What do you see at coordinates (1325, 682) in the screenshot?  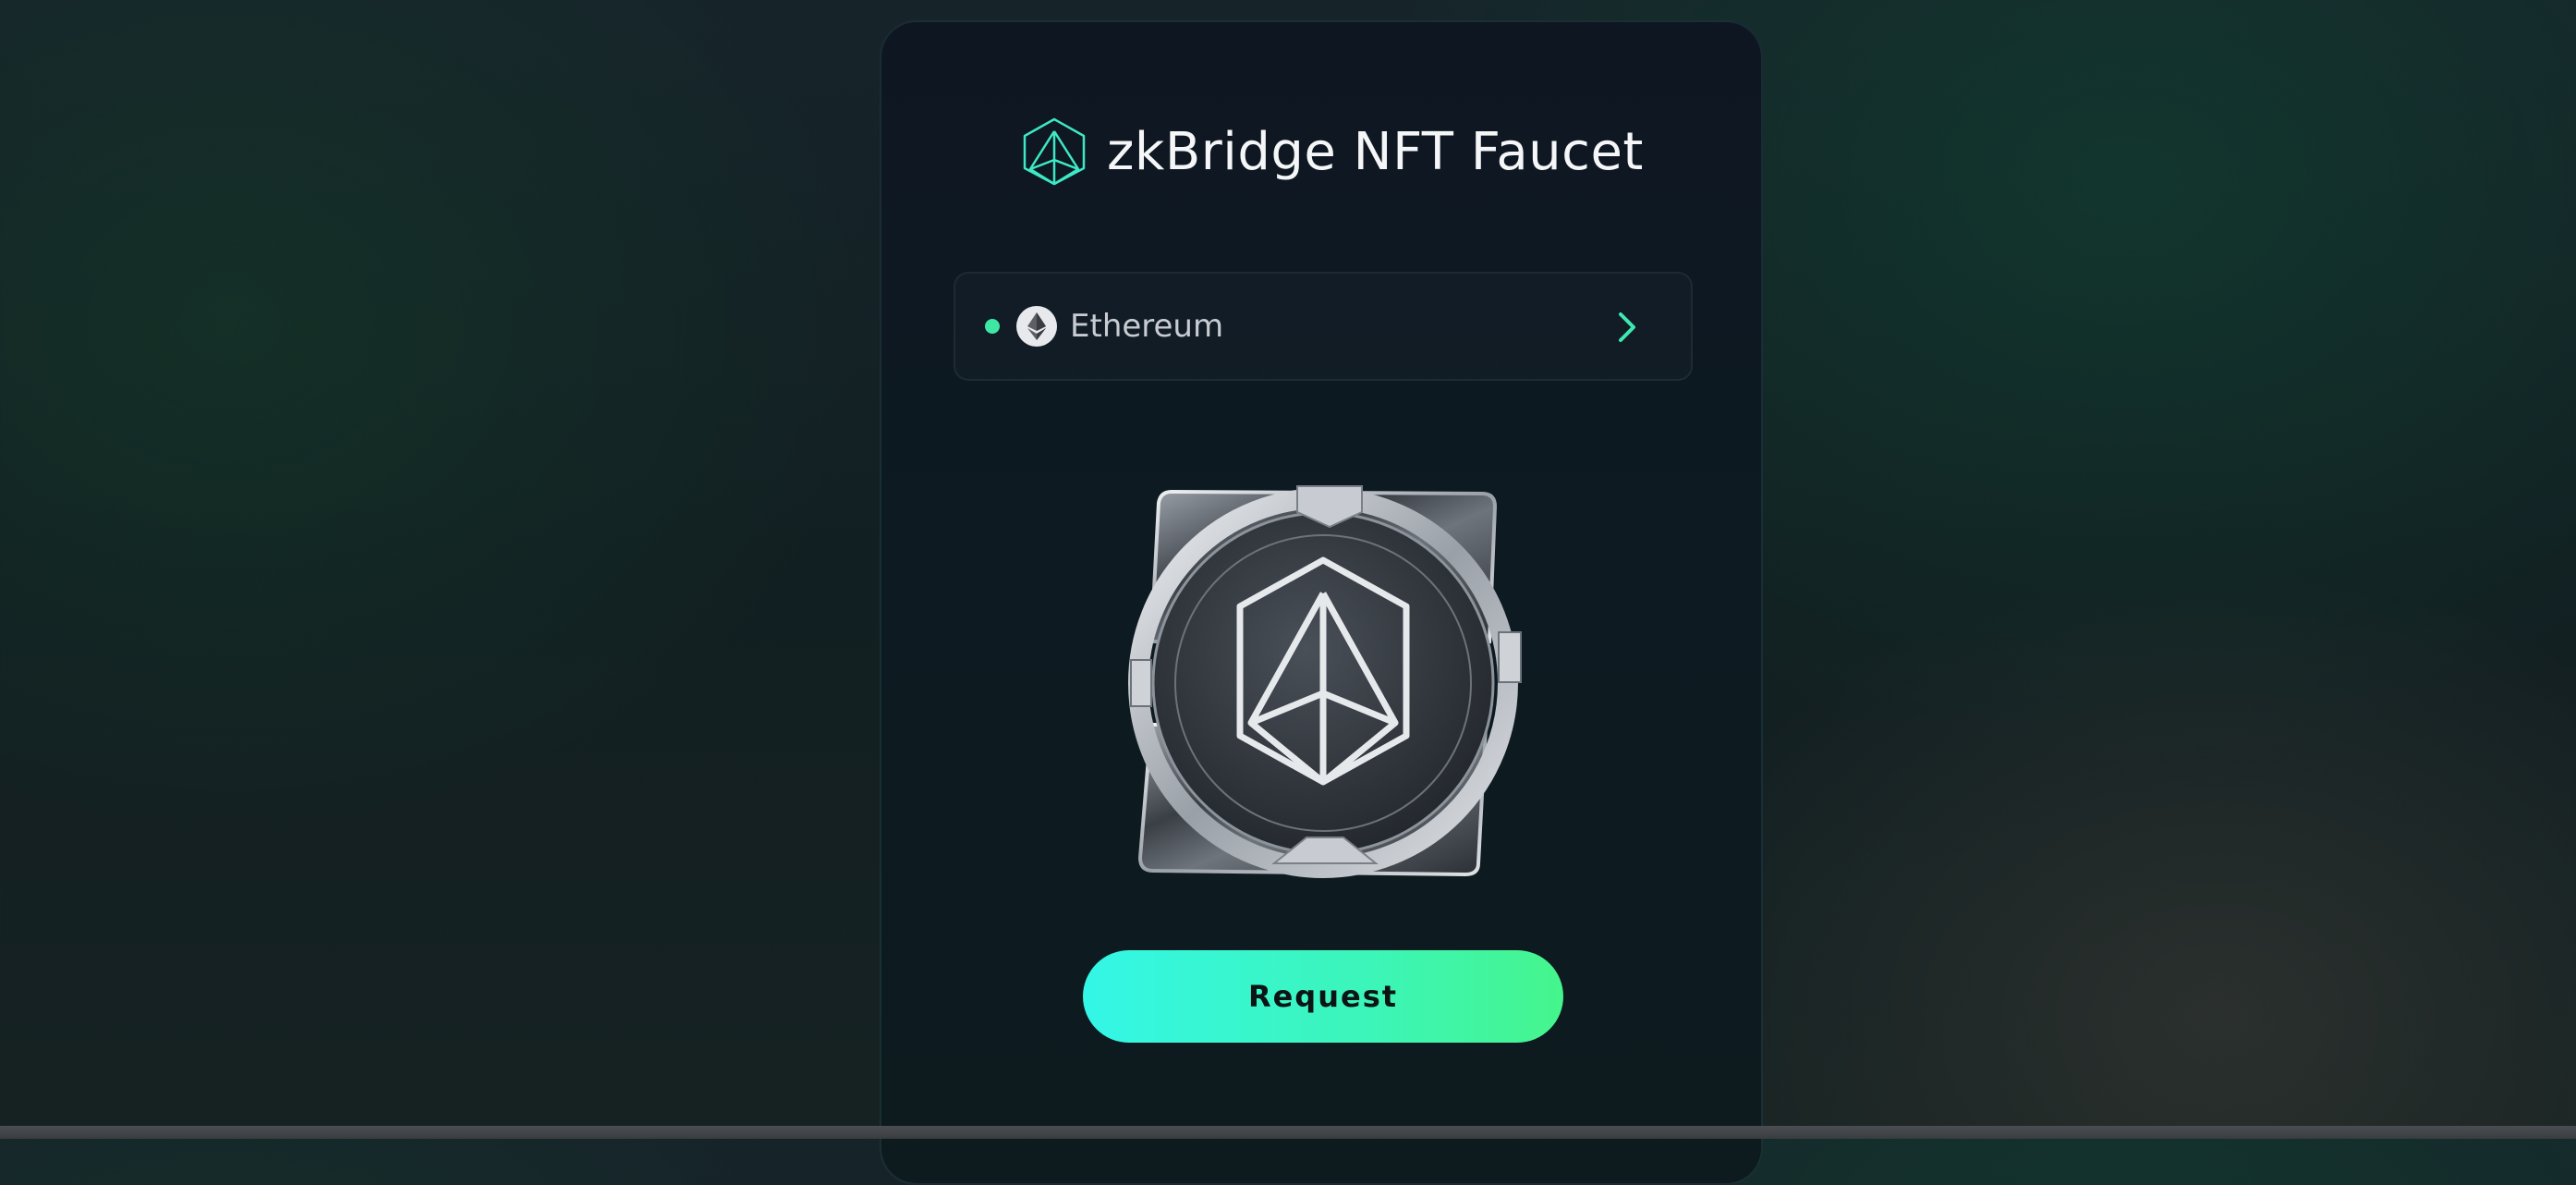 I see `nft-badge-image` at bounding box center [1325, 682].